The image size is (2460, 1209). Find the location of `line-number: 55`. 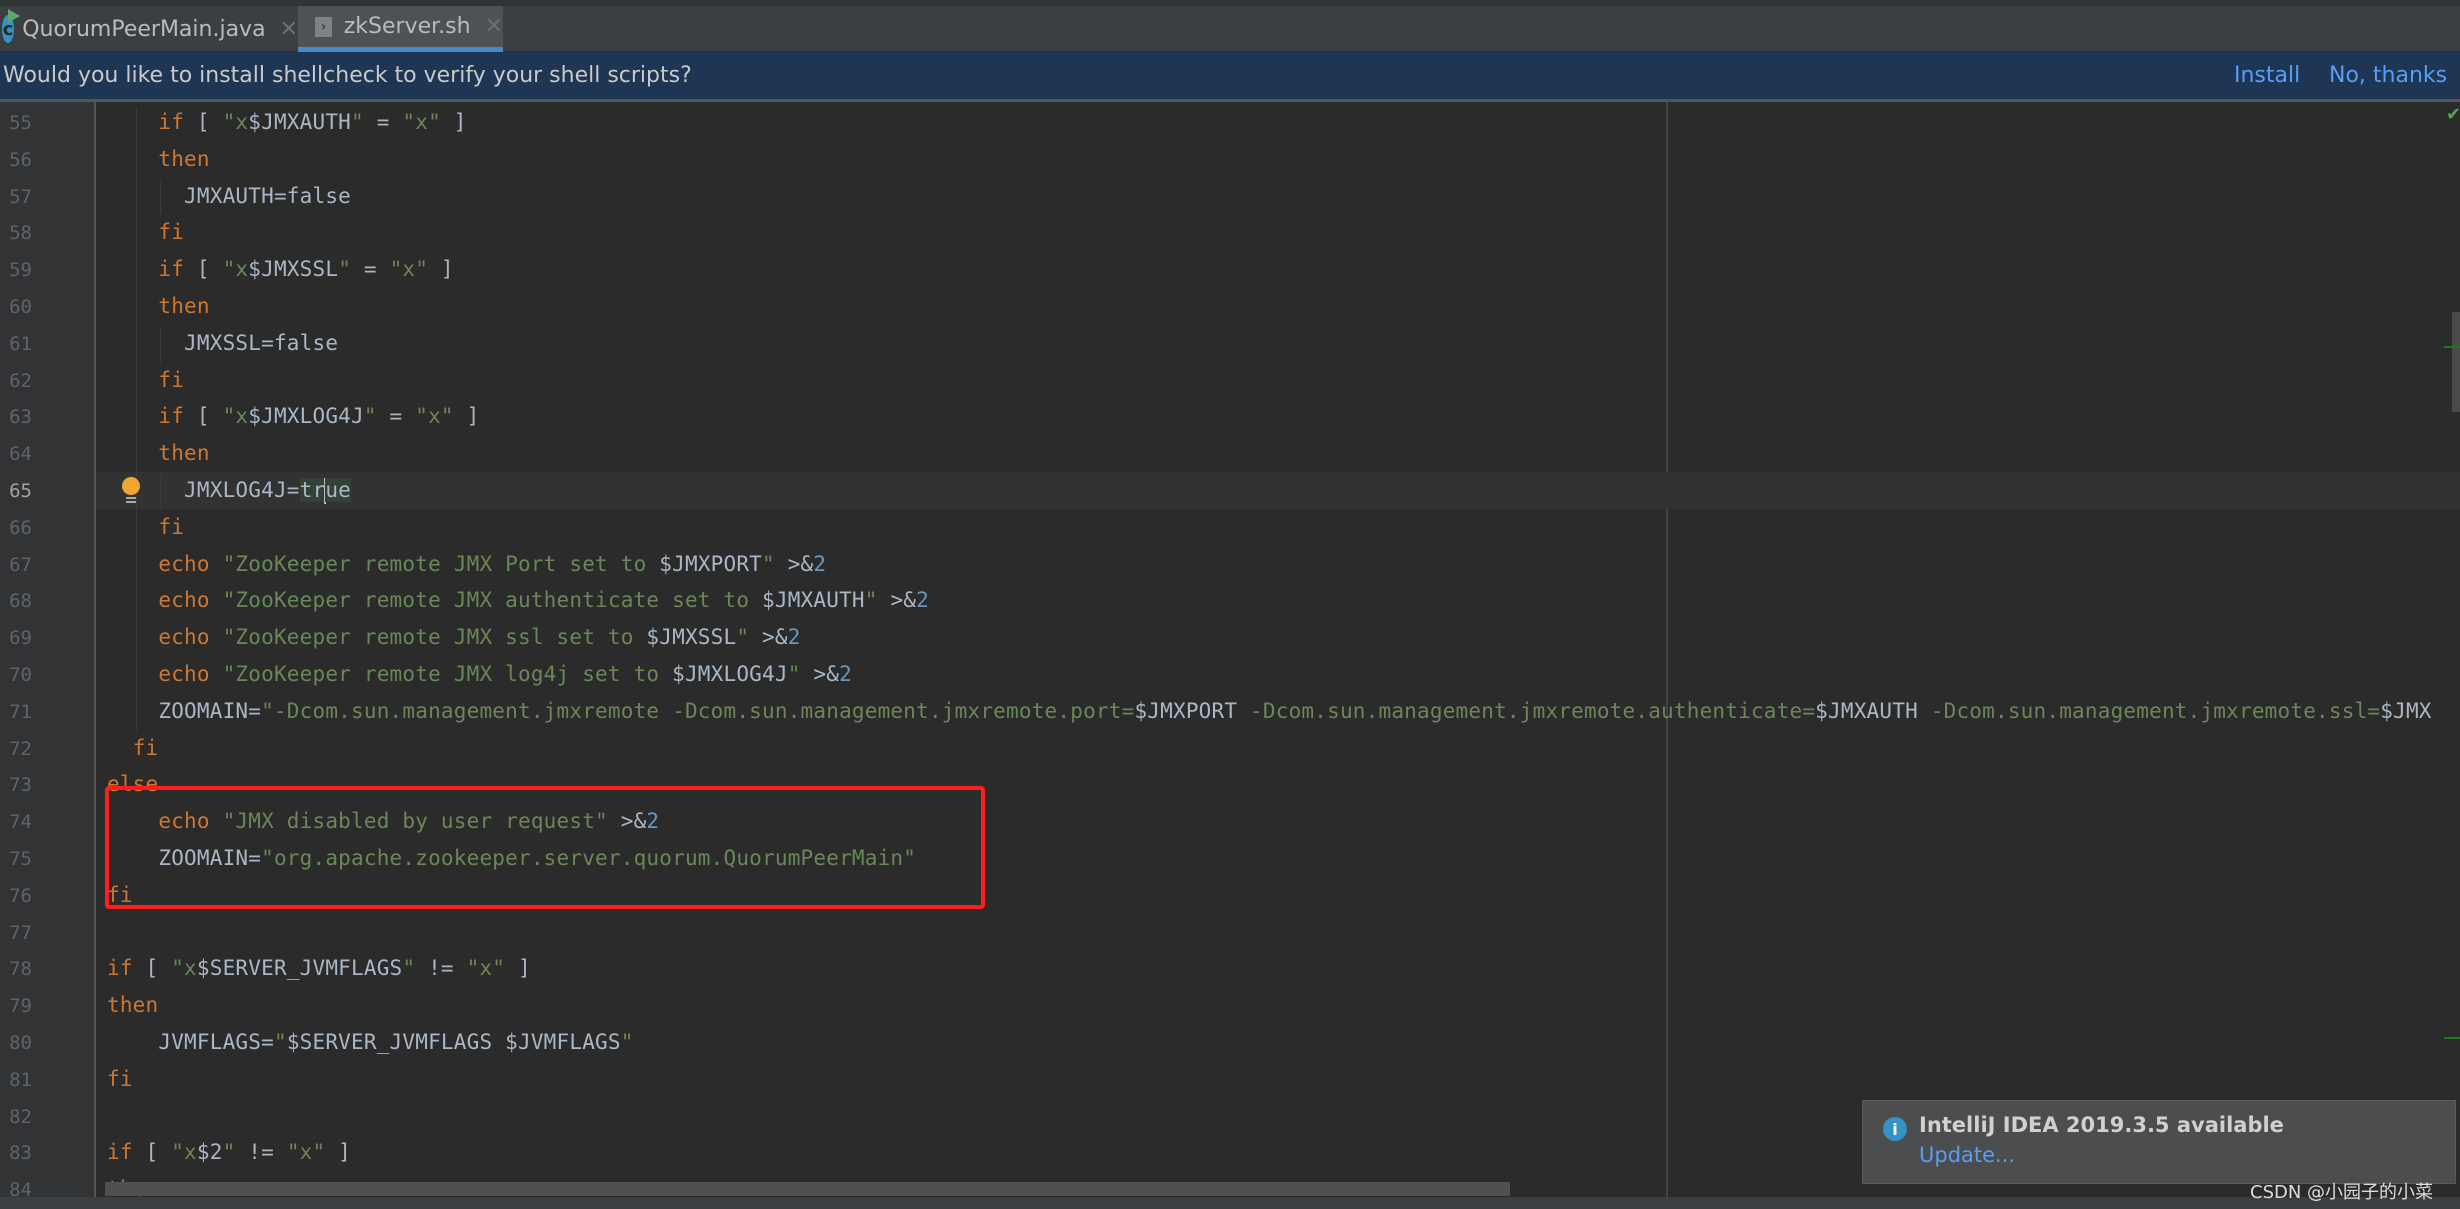

line-number: 55 is located at coordinates (20, 123).